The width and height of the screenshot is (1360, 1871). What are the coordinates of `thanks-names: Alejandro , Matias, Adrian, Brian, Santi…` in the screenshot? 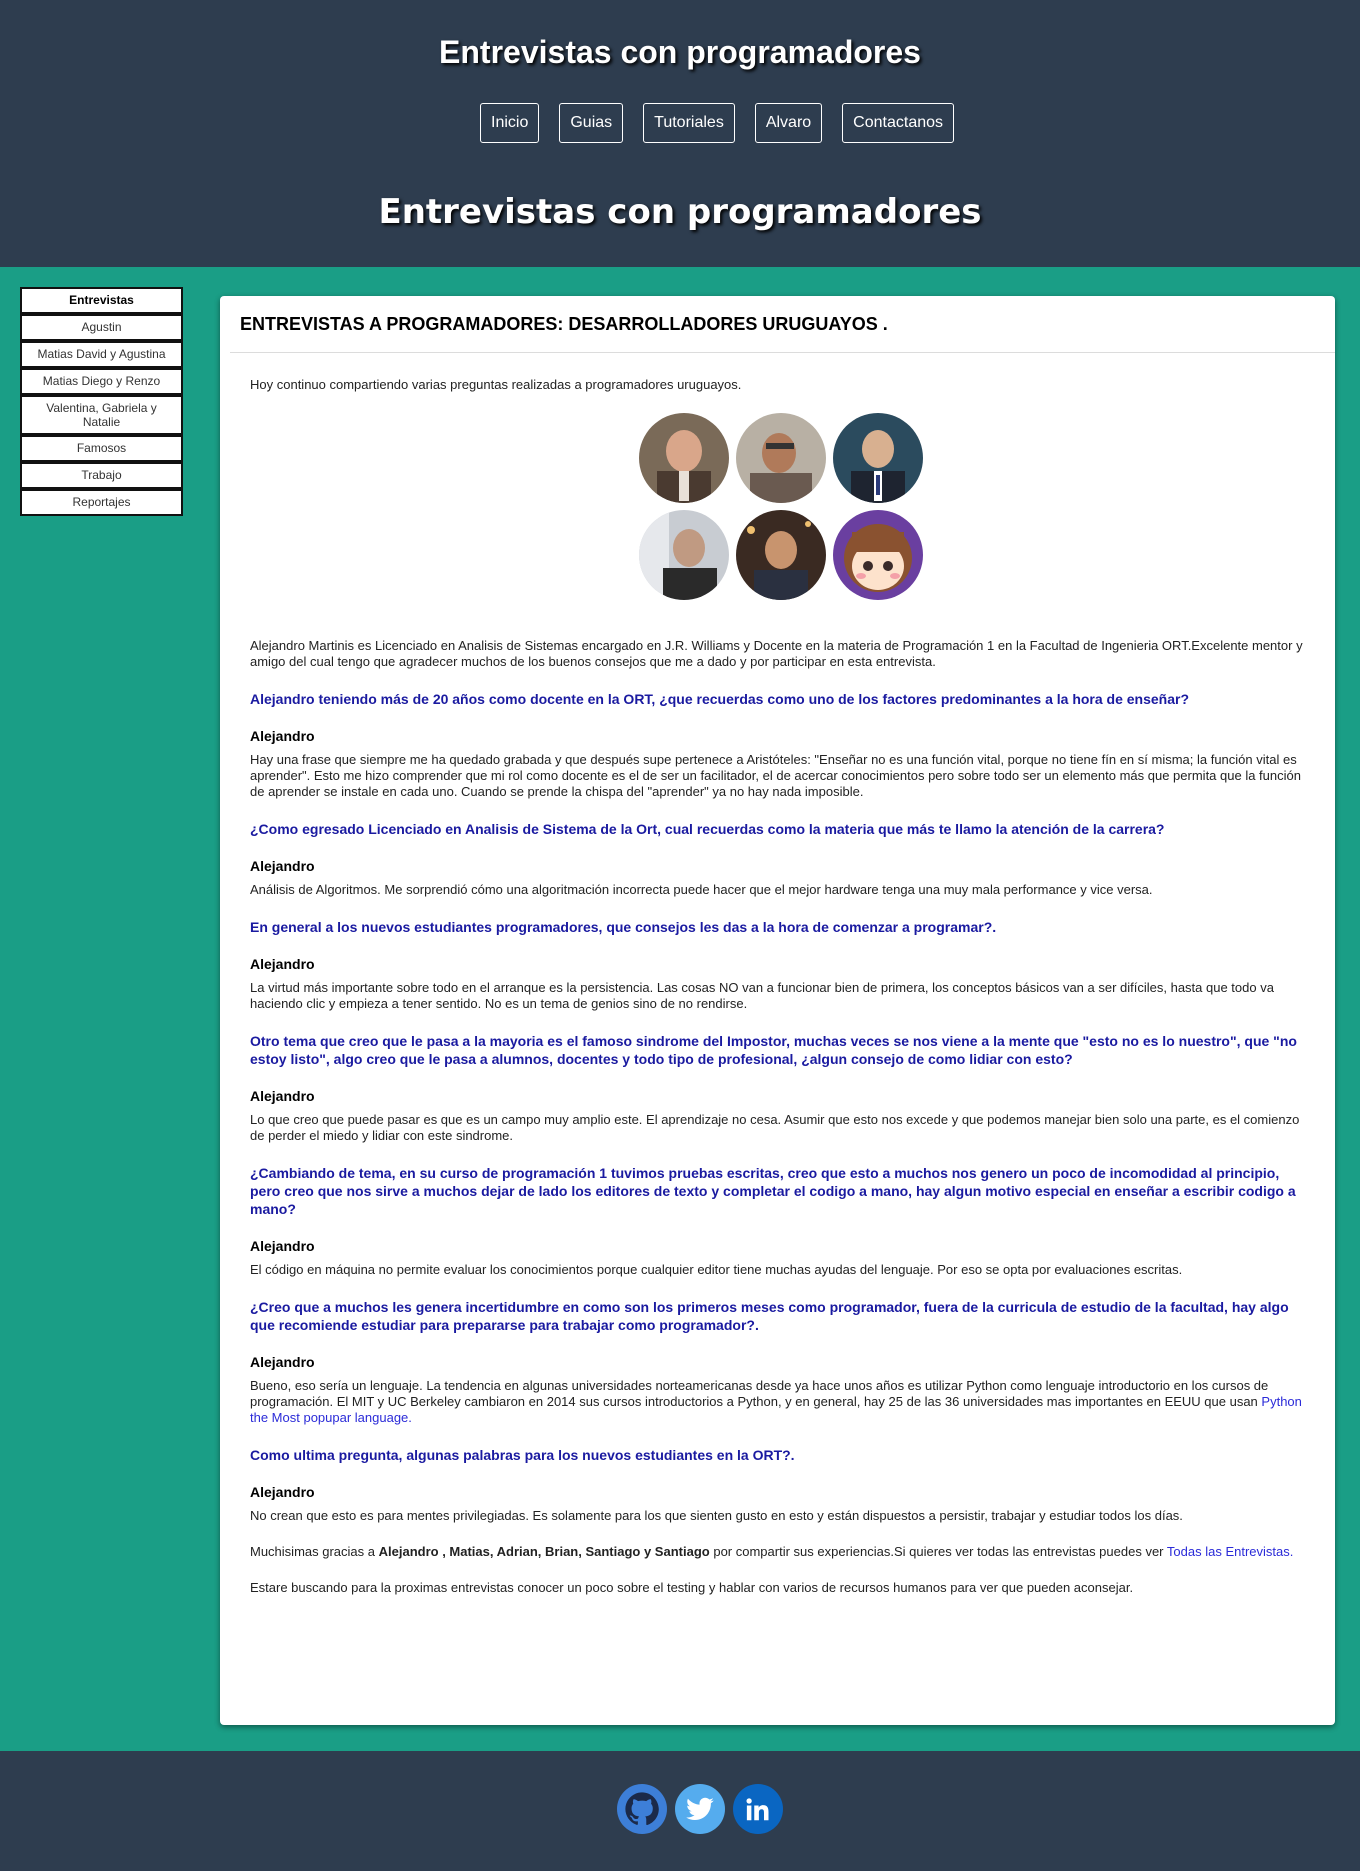 It's located at (544, 1551).